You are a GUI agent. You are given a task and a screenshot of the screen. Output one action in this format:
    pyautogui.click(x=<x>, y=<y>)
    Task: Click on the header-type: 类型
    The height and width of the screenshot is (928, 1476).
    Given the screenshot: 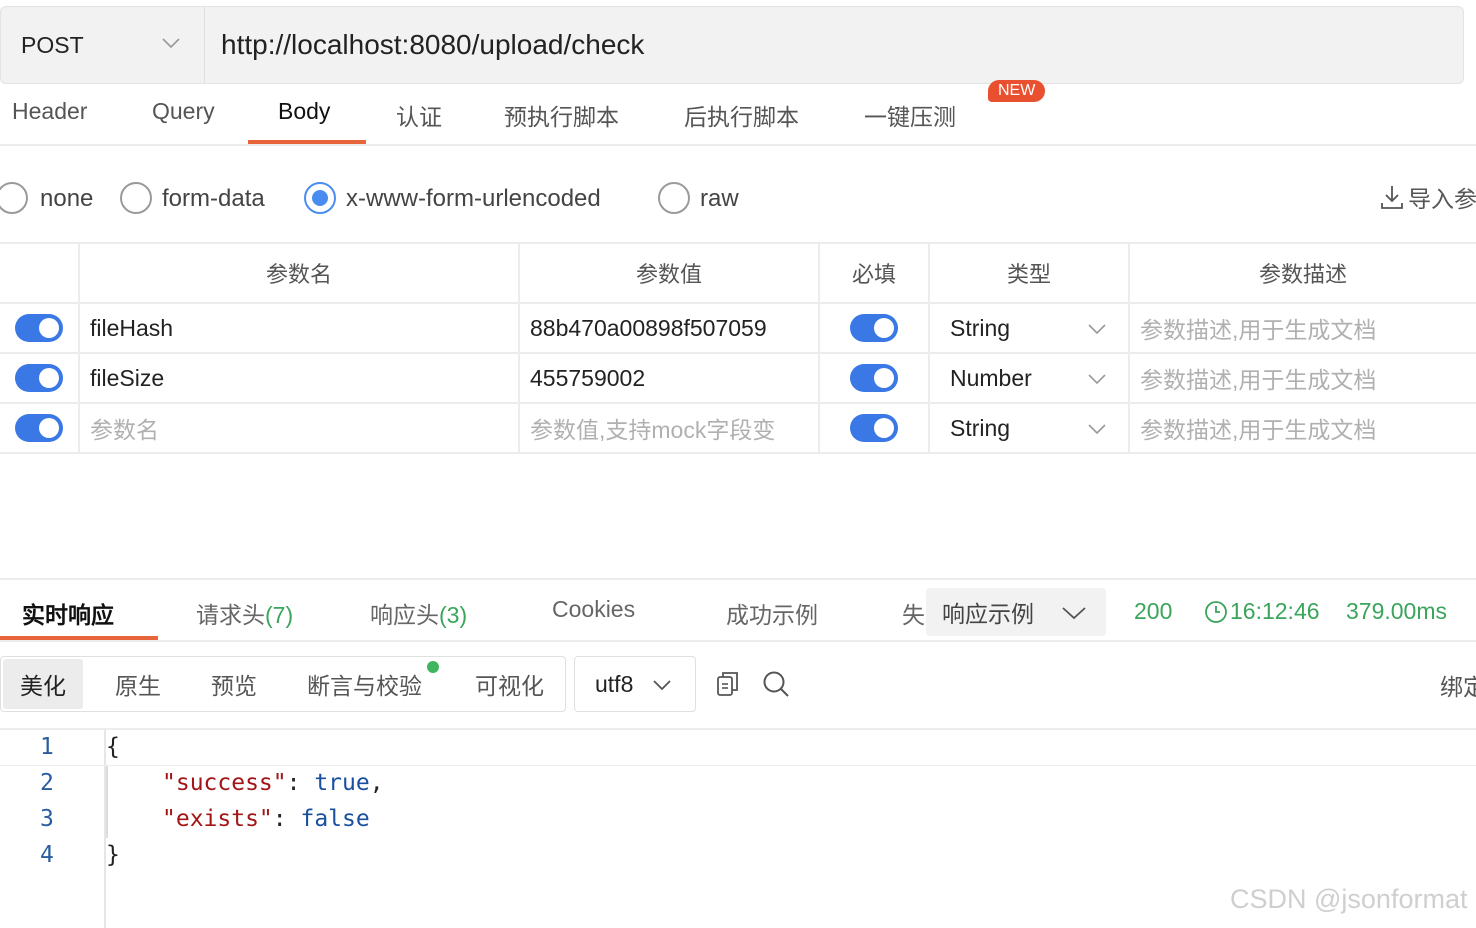 What is the action you would take?
    pyautogui.click(x=1030, y=273)
    